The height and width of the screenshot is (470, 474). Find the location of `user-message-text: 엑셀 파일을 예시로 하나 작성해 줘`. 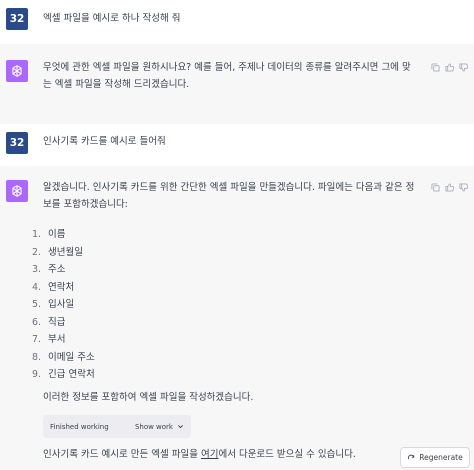

user-message-text: 엑셀 파일을 예시로 하나 작성해 줘 is located at coordinates (112, 18).